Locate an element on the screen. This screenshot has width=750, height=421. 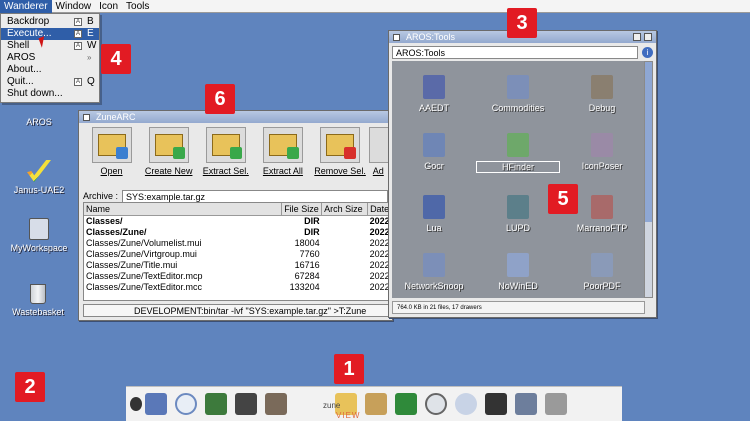
tool-icon-iconposer: IconPoser is located at coordinates (602, 152).